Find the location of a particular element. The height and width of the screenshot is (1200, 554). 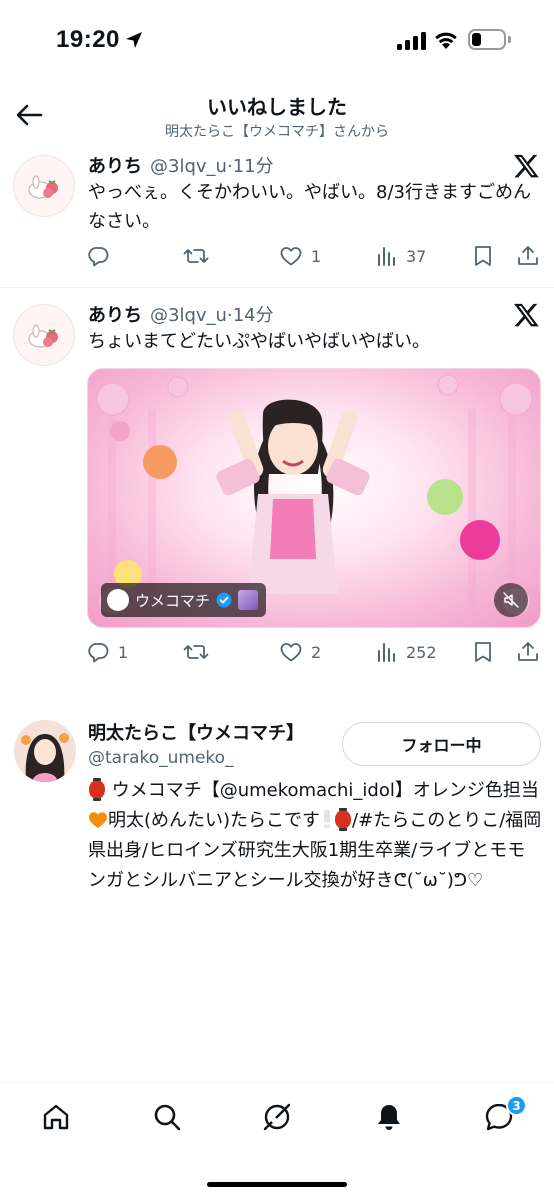

profile-avatar is located at coordinates (45, 751).